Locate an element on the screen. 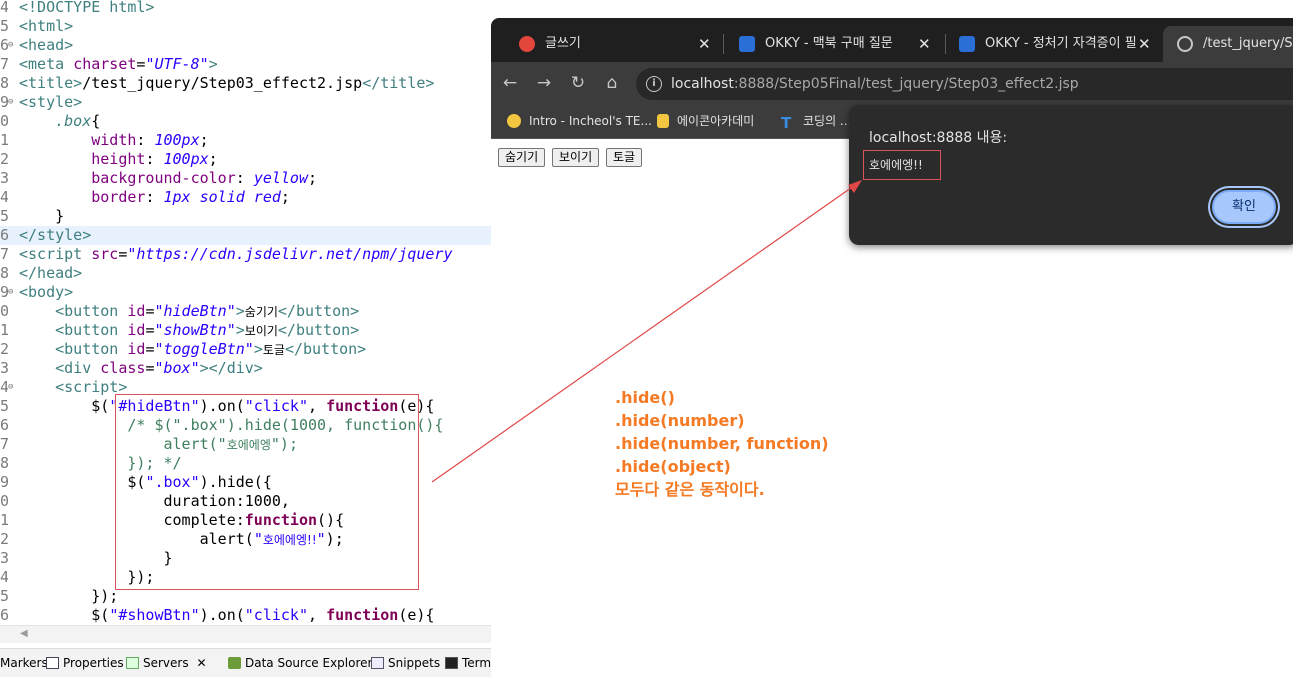  code-line: 4 <!DOCTYPE html> is located at coordinates (77, 8).